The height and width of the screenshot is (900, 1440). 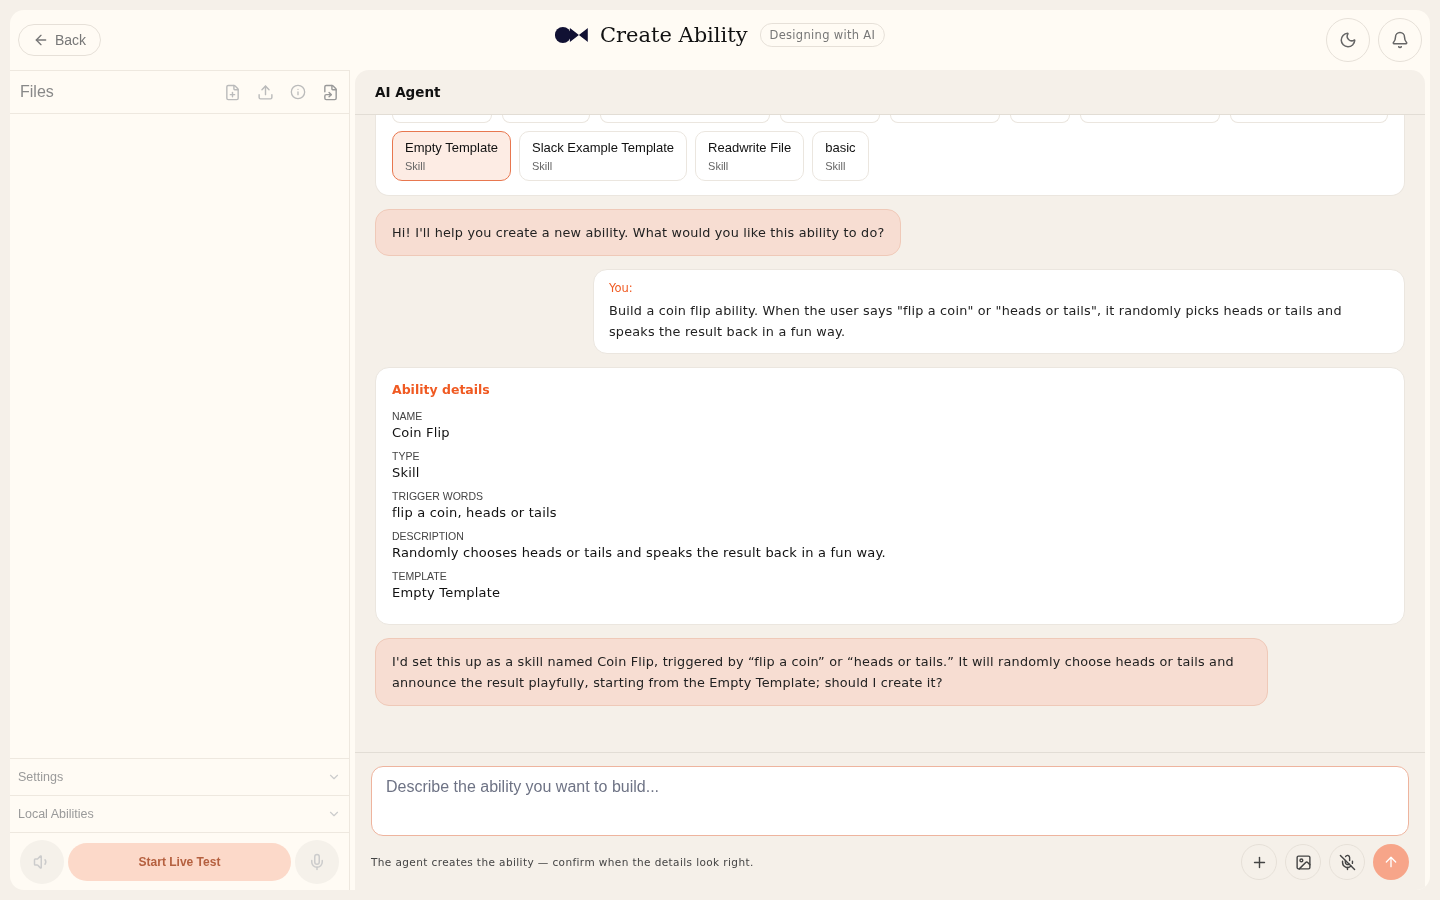 What do you see at coordinates (441, 389) in the screenshot?
I see `details-title: Ability details` at bounding box center [441, 389].